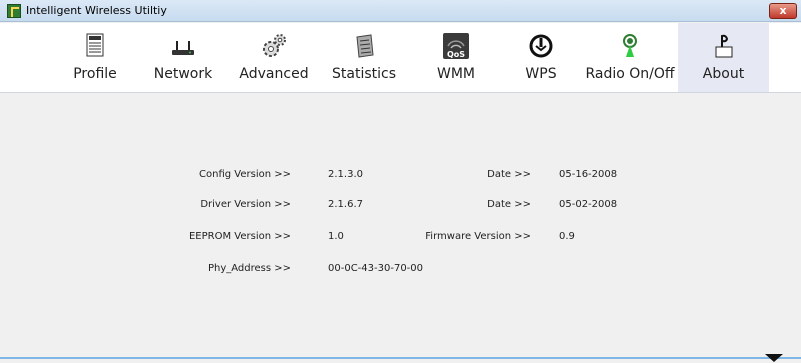 The width and height of the screenshot is (801, 363). Describe the element at coordinates (456, 46) in the screenshot. I see `qos-icon: QoS` at that location.